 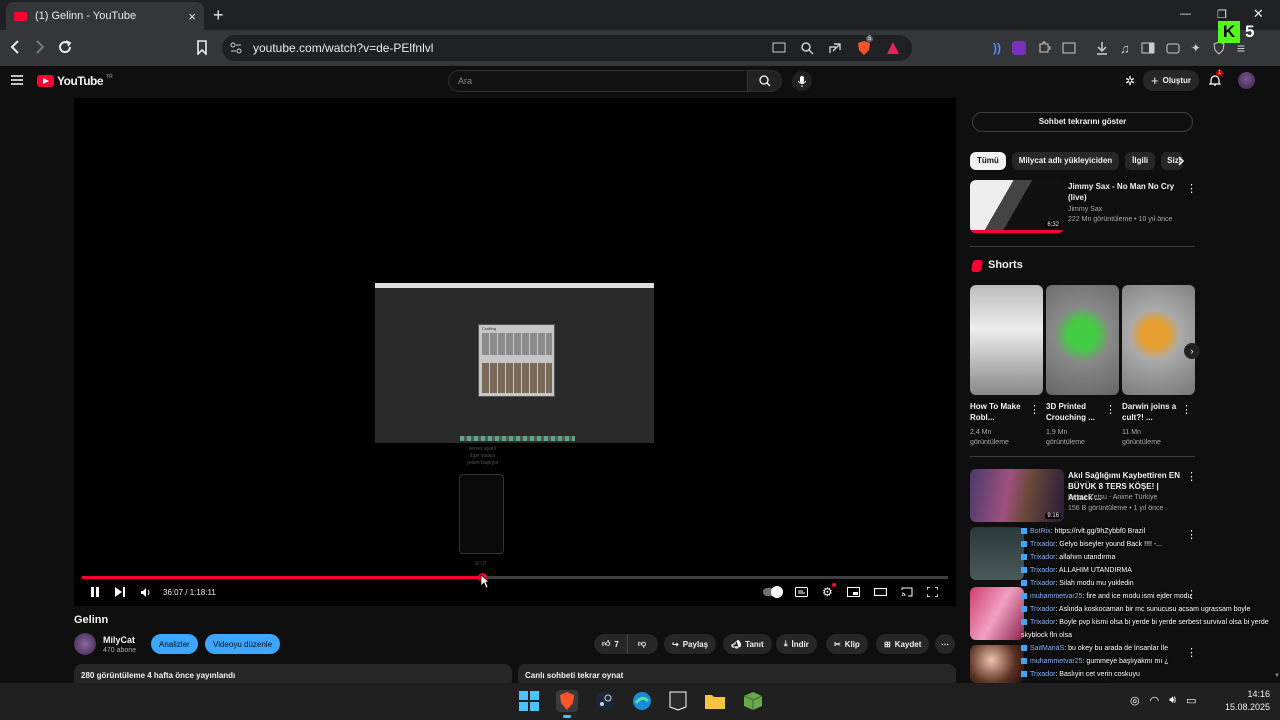 I want to click on download-button: ⤓ İndir, so click(x=796, y=644).